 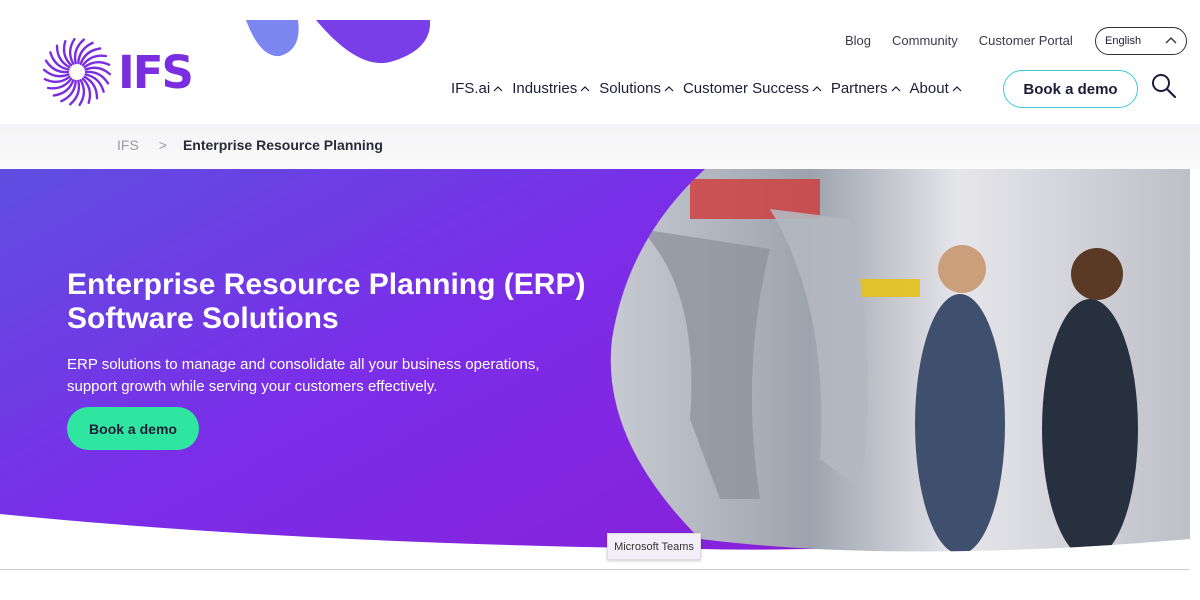 I want to click on ifs-logo-mark-icon, so click(x=77, y=72).